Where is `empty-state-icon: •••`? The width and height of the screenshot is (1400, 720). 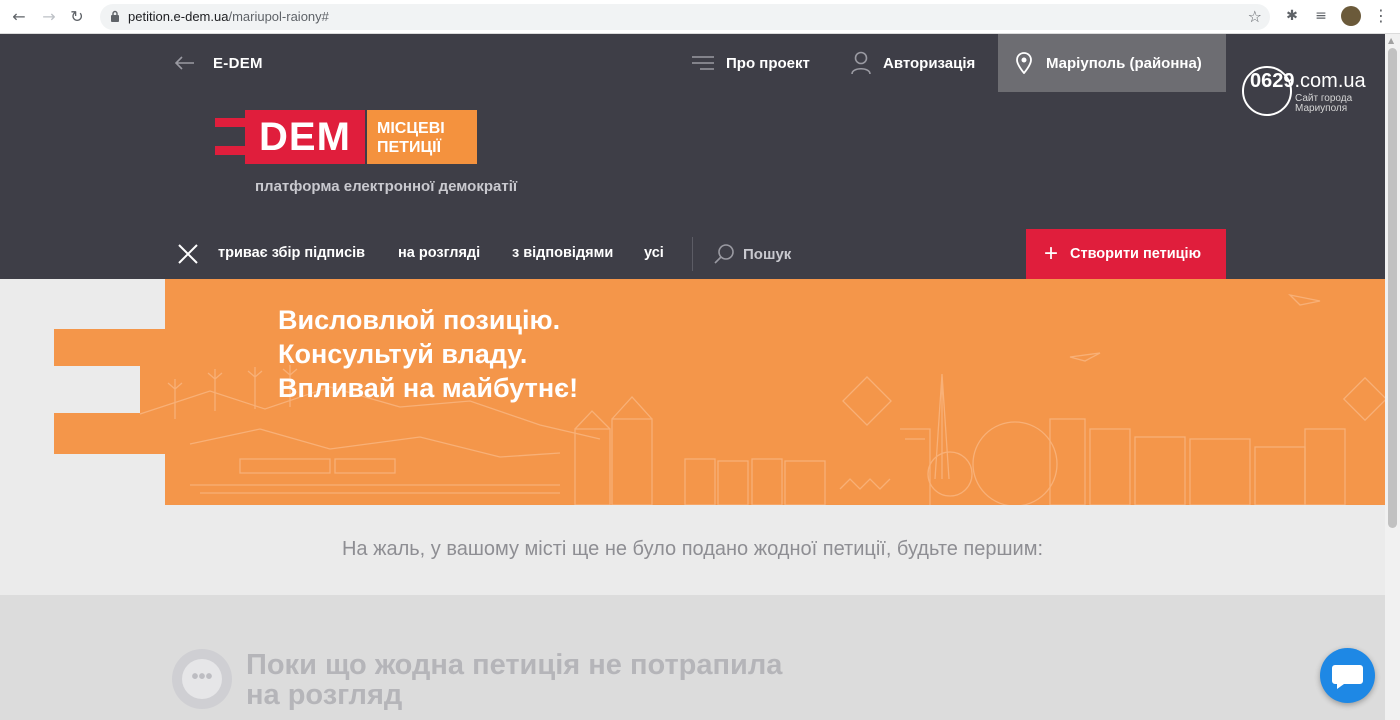 empty-state-icon: ••• is located at coordinates (202, 679).